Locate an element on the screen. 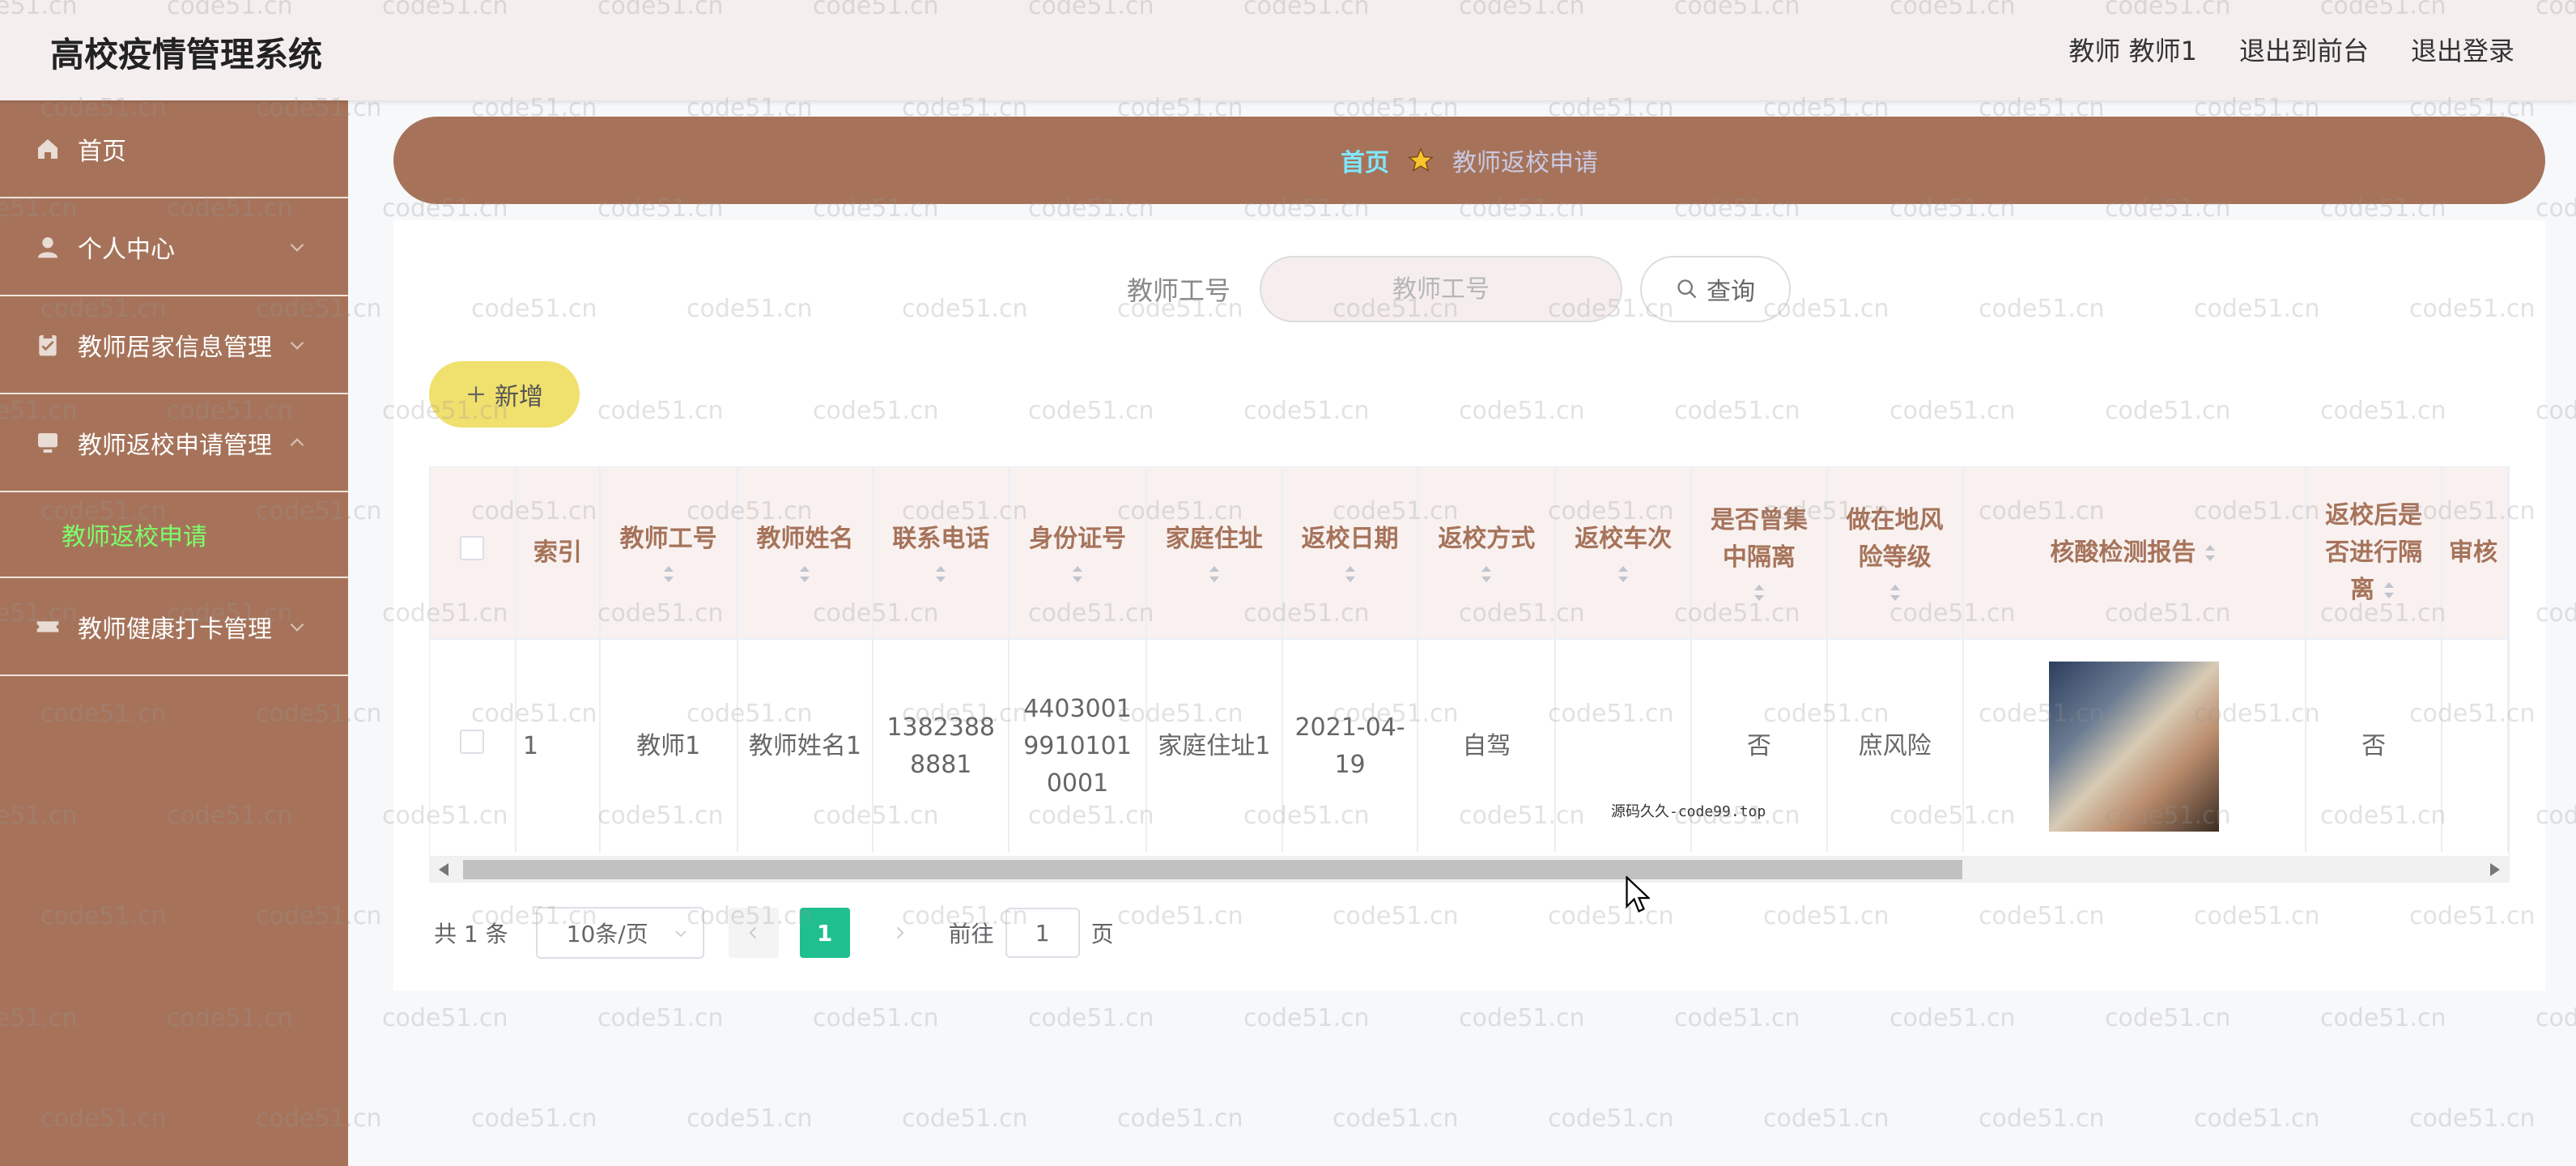 The height and width of the screenshot is (1166, 2576). horizontal-scrollbar is located at coordinates (1469, 870).